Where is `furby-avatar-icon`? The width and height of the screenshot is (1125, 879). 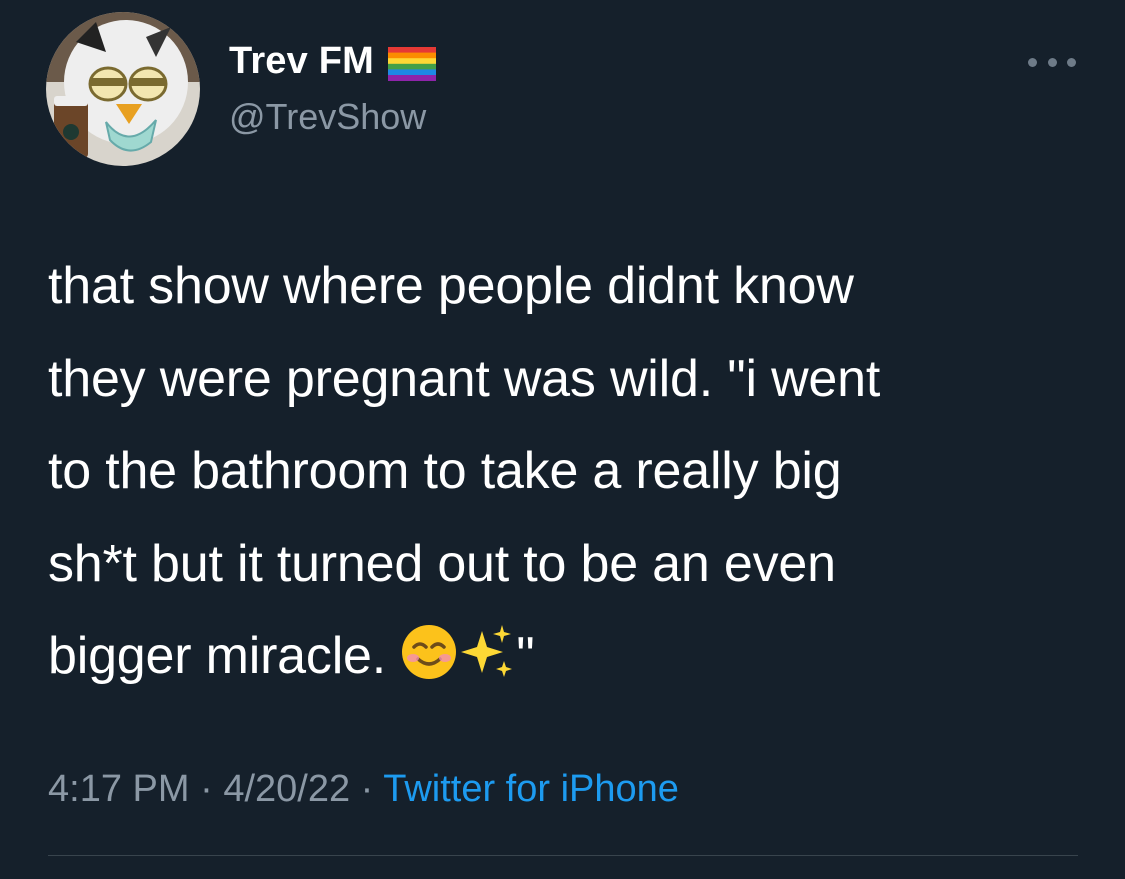 furby-avatar-icon is located at coordinates (123, 89).